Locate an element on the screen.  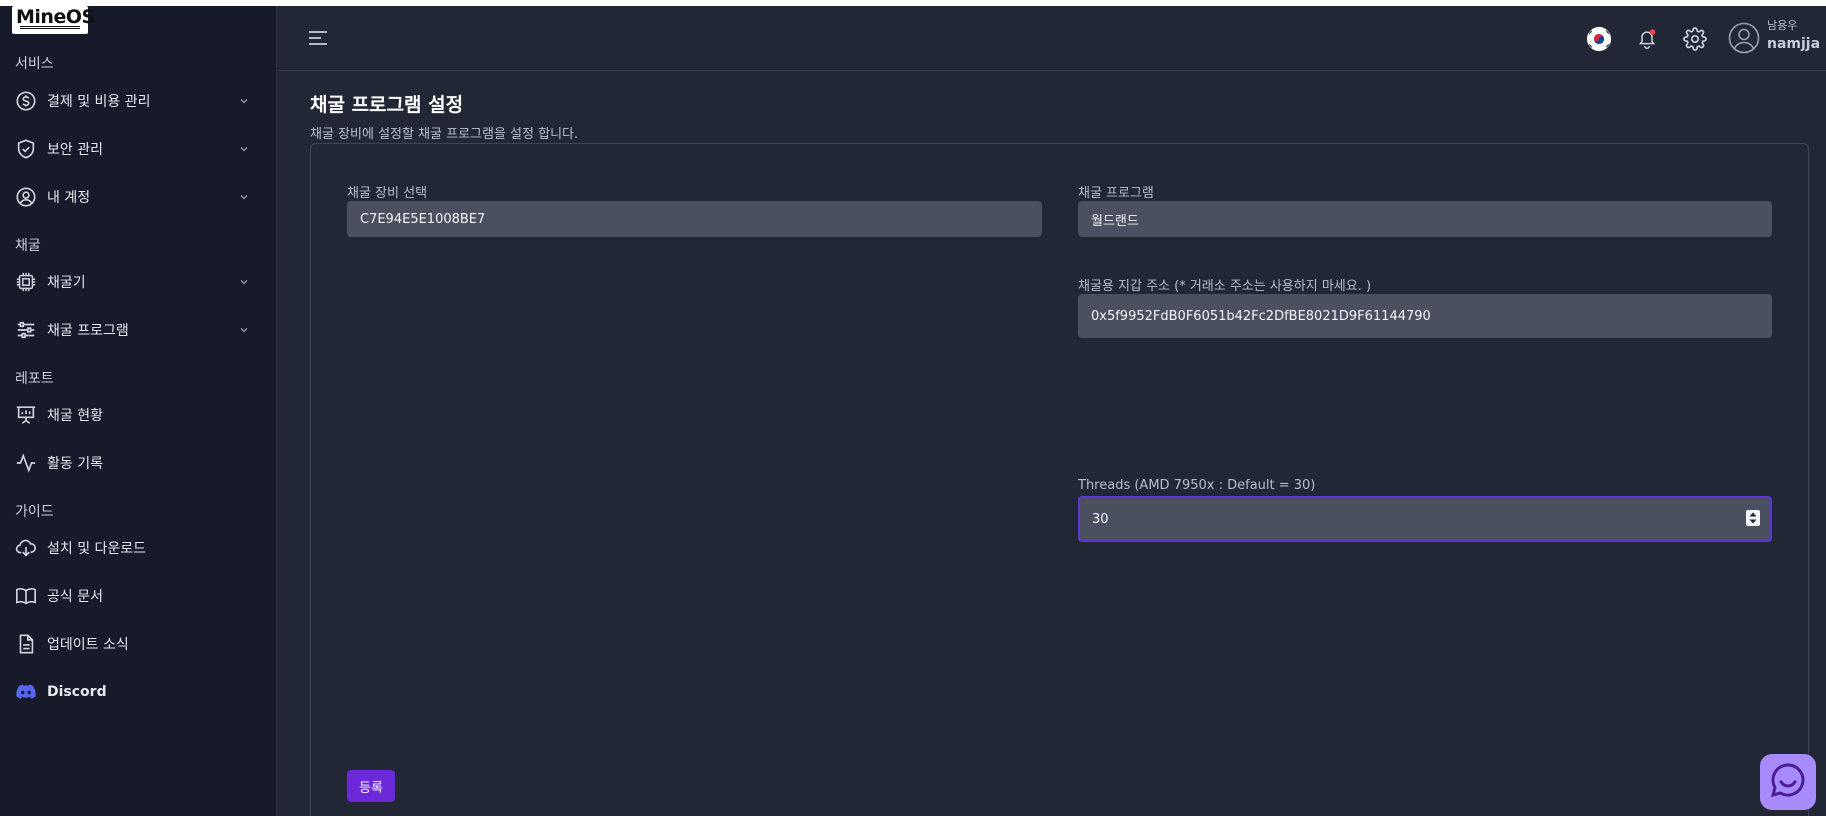
logo-underline is located at coordinates (50, 27).